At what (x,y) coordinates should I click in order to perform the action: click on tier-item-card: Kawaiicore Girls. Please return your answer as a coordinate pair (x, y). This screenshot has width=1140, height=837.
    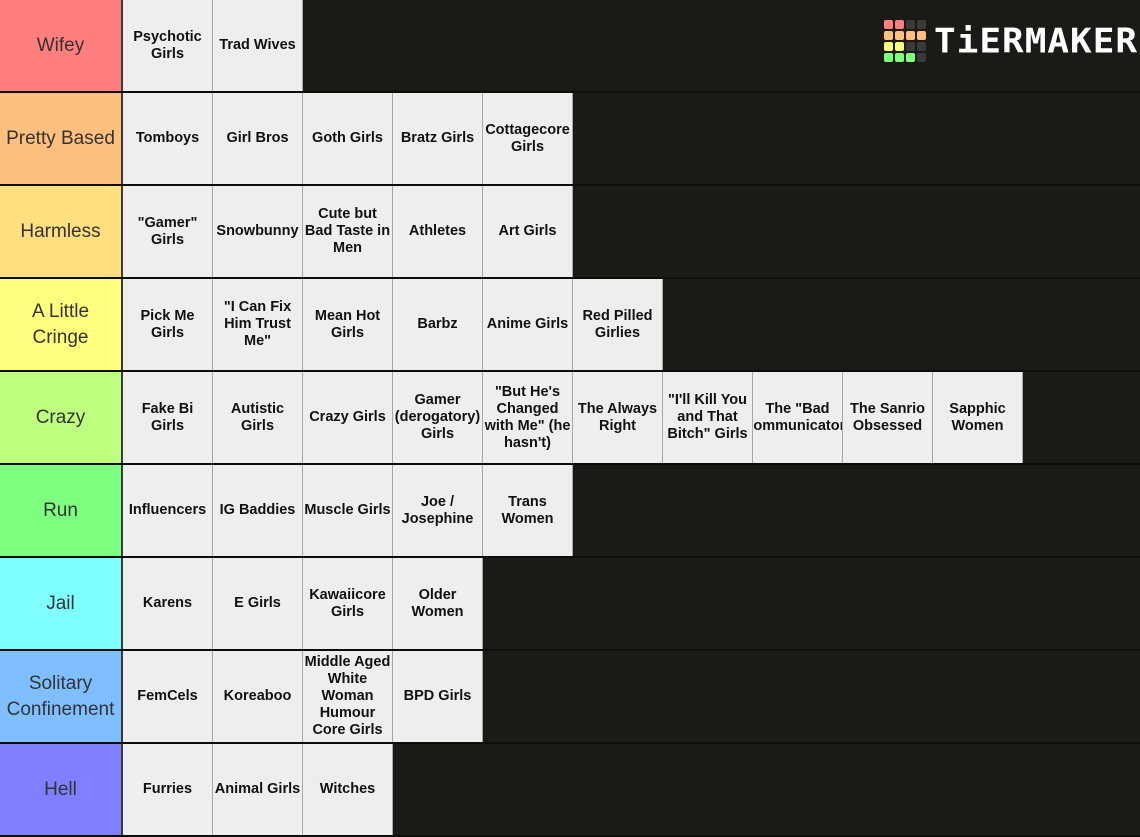
    Looking at the image, I should click on (348, 603).